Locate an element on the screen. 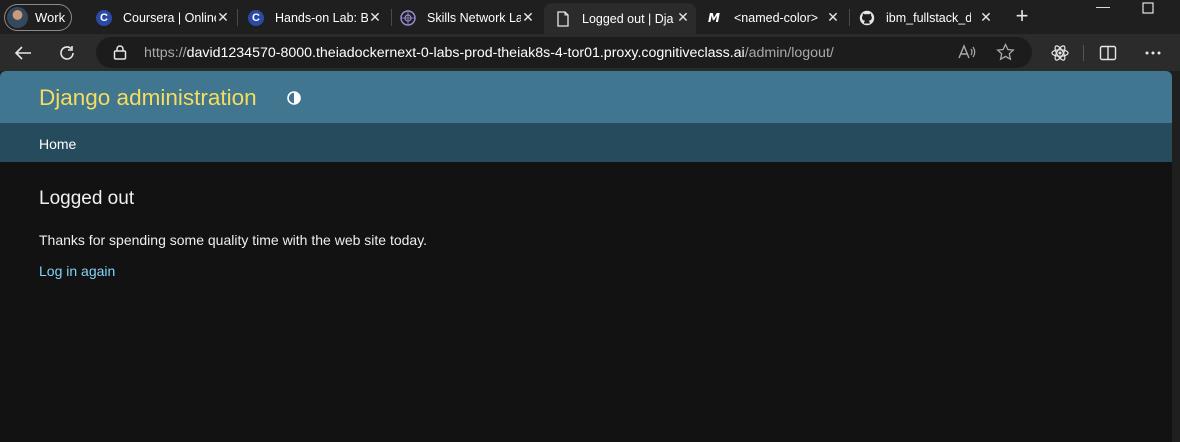 This screenshot has height=442, width=1180. theme-toggle-icon is located at coordinates (294, 98).